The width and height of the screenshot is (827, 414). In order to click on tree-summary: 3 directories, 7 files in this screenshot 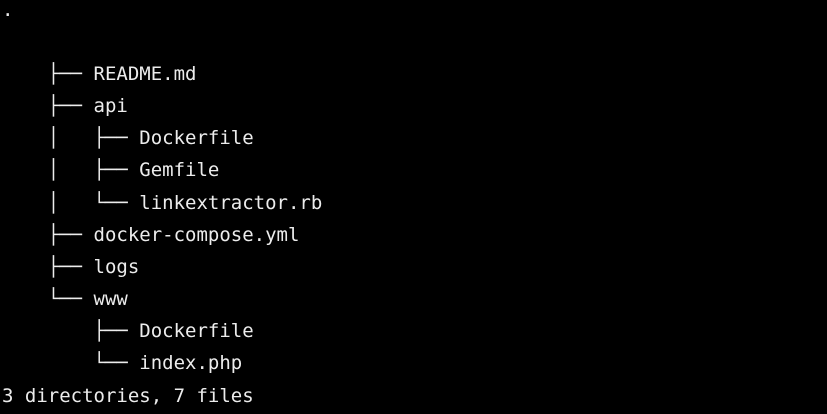, I will do `click(128, 396)`.